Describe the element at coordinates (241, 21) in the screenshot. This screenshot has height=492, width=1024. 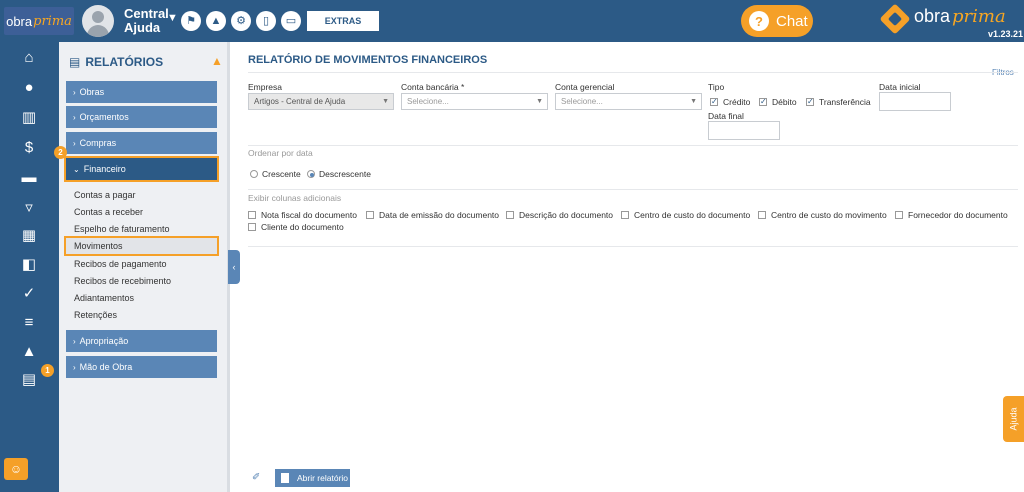
I see `gear-icon: ⚙` at that location.